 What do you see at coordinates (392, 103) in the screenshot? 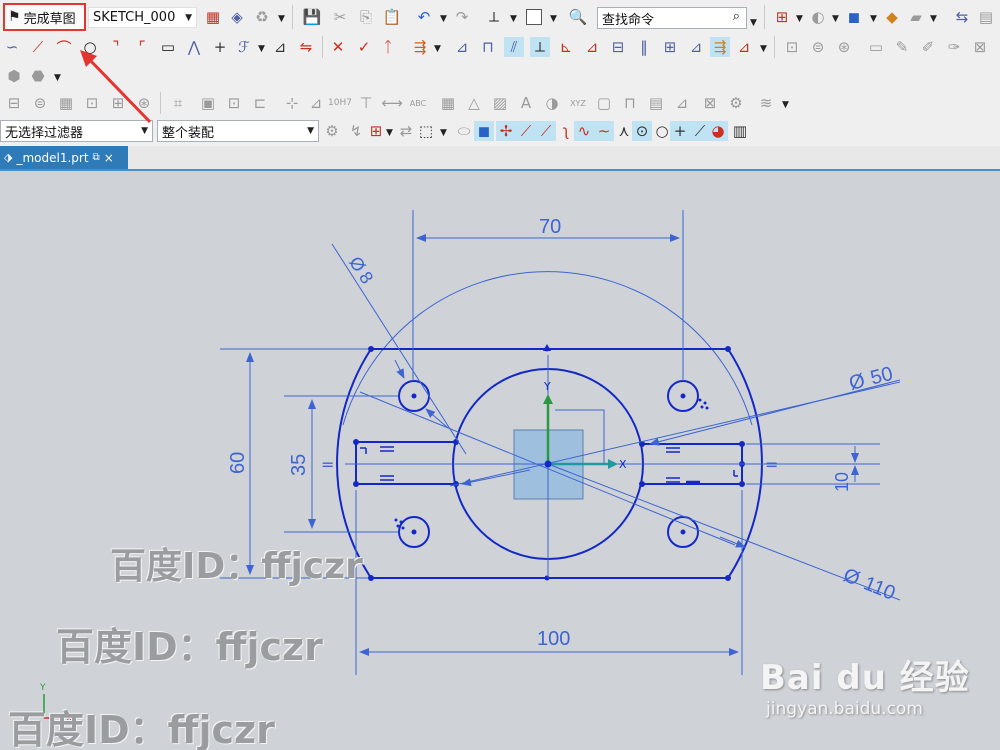
I see `dimension-icon: ⟷` at bounding box center [392, 103].